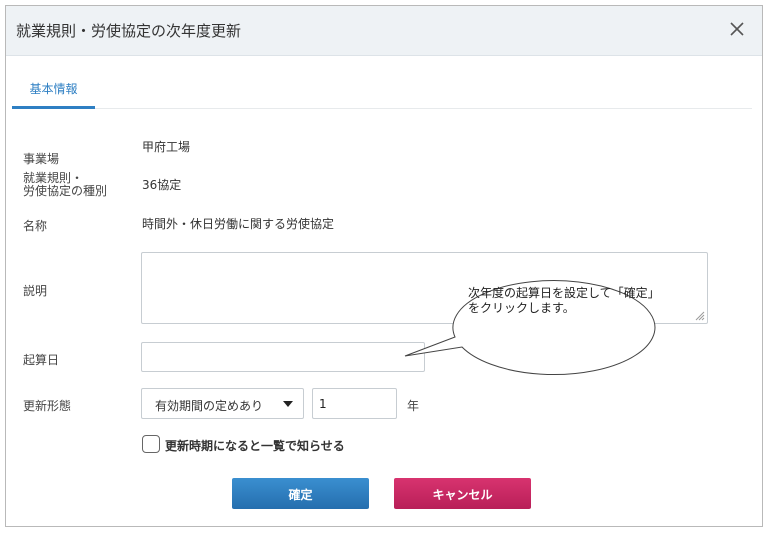 This screenshot has height=534, width=770. I want to click on renewal-unit: 年, so click(413, 406).